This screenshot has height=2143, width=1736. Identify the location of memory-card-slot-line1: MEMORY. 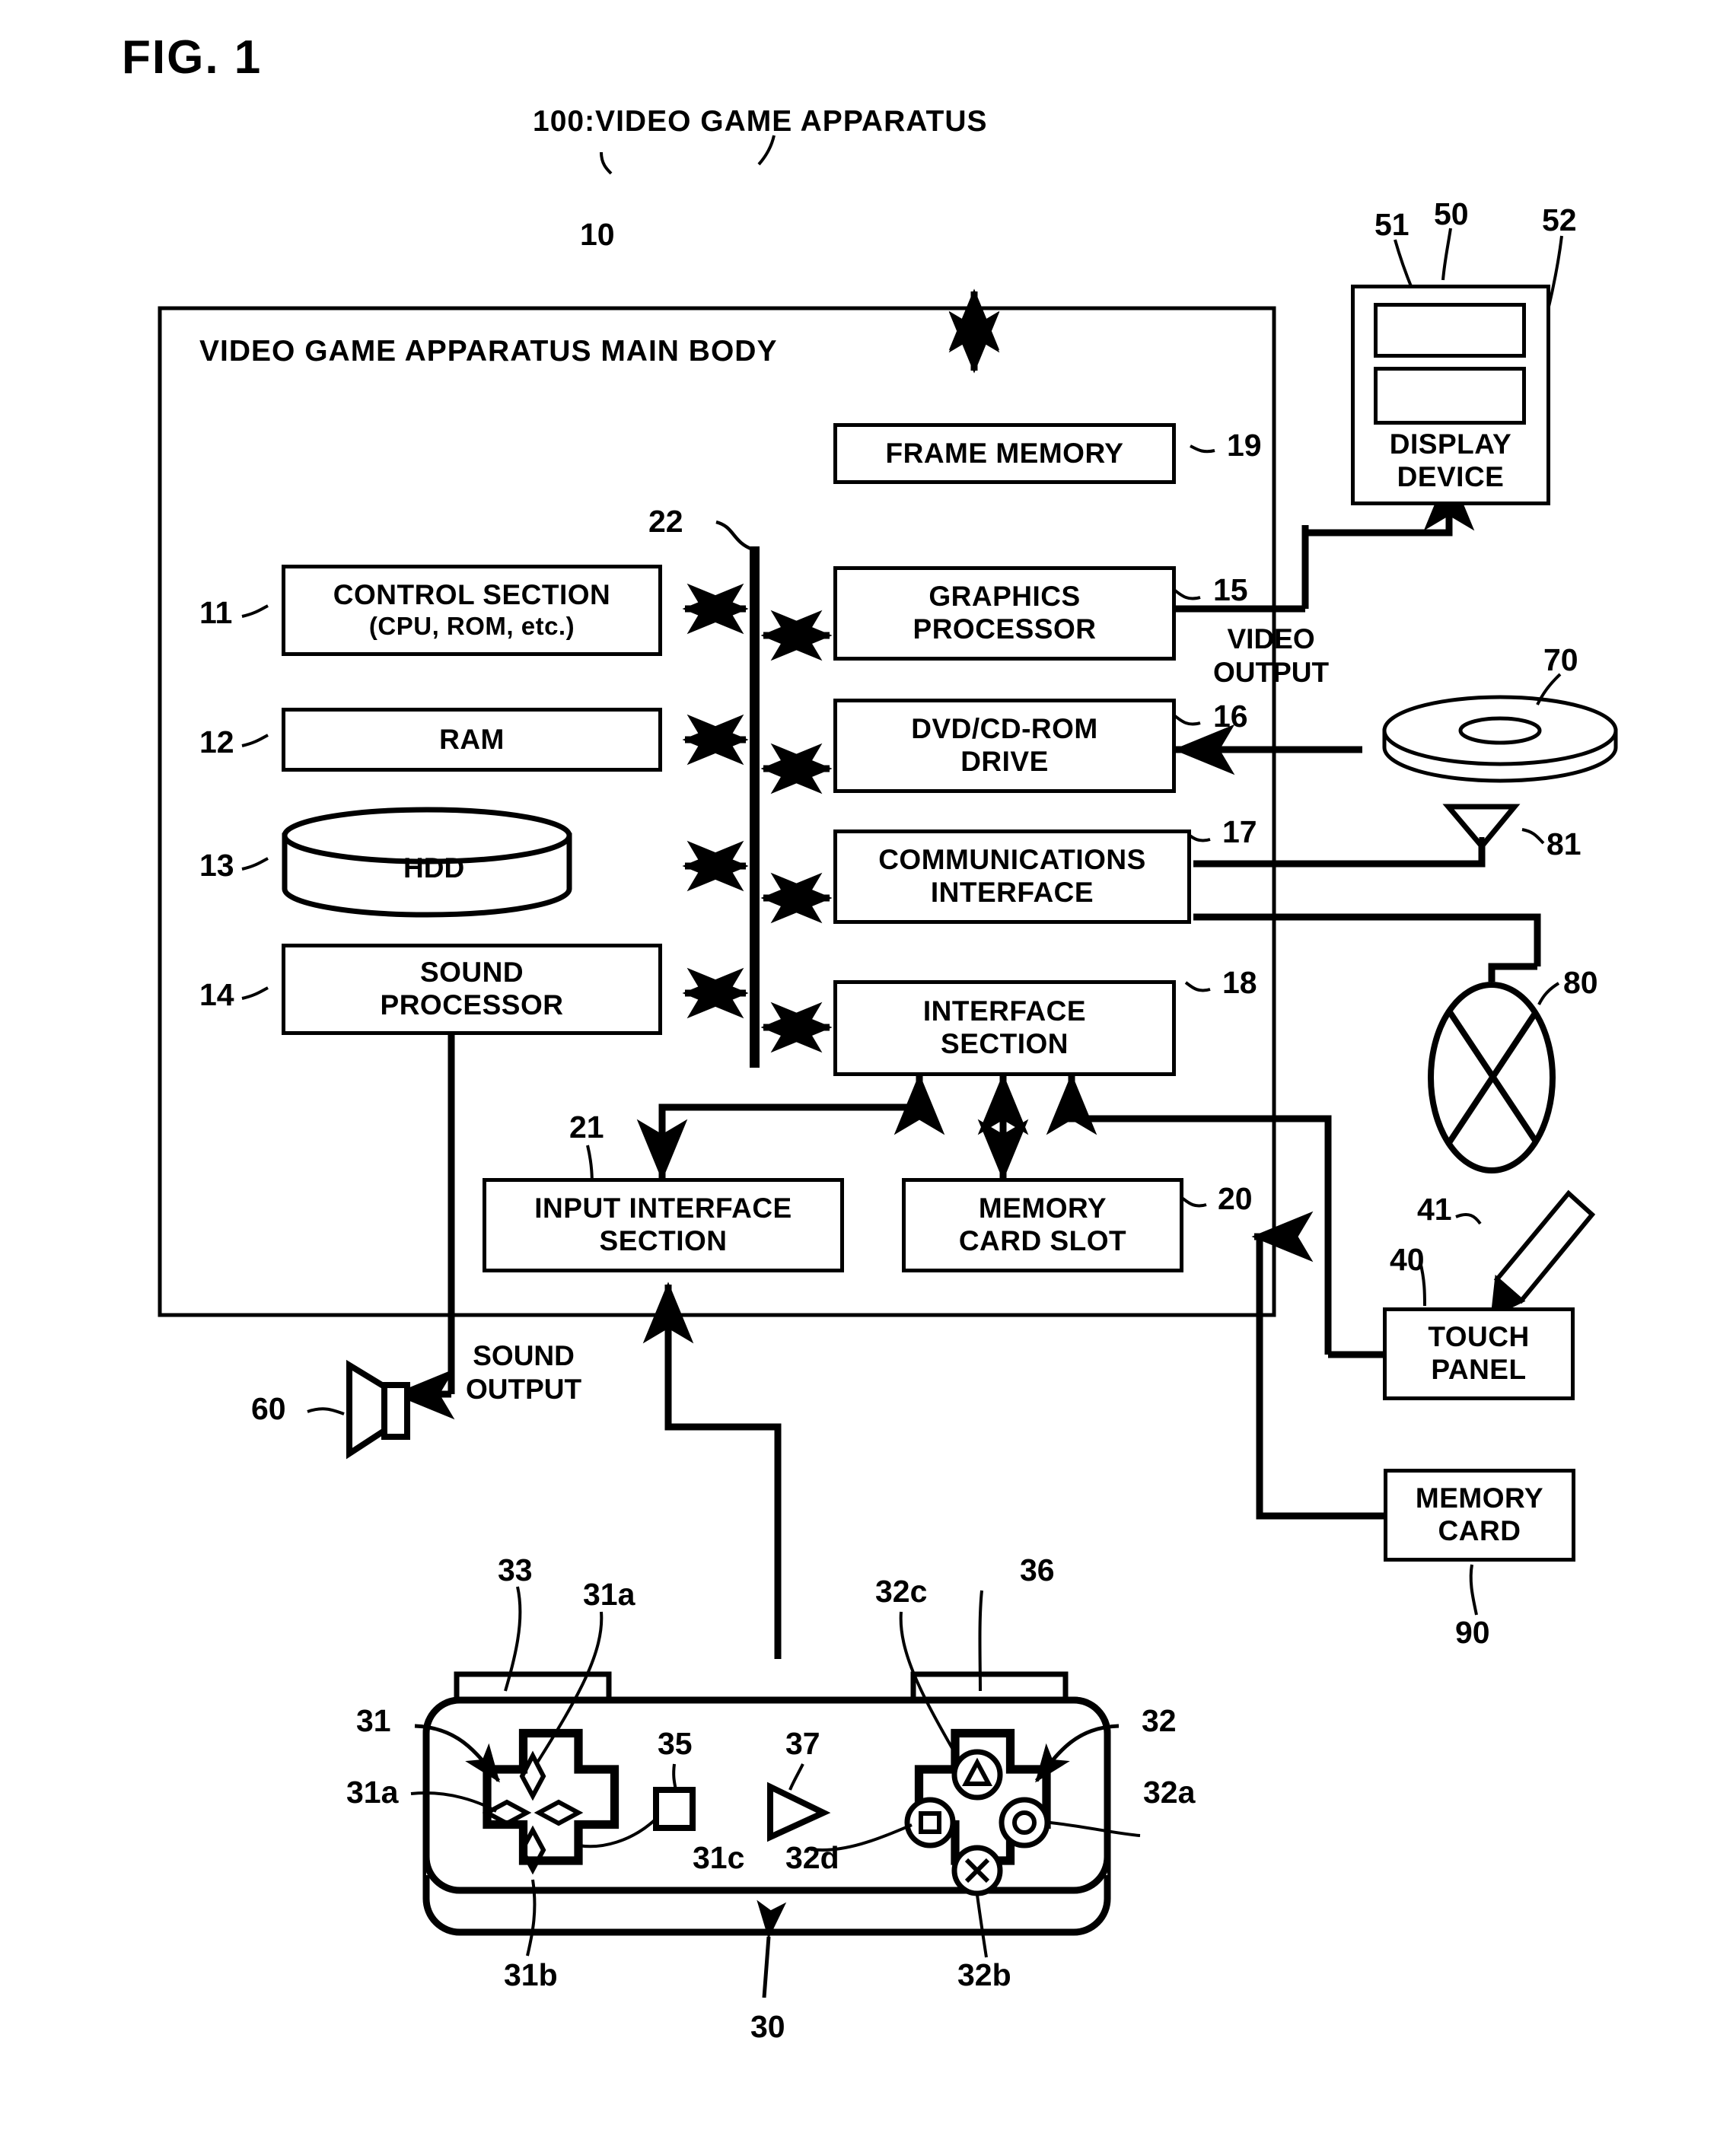
(1042, 1208).